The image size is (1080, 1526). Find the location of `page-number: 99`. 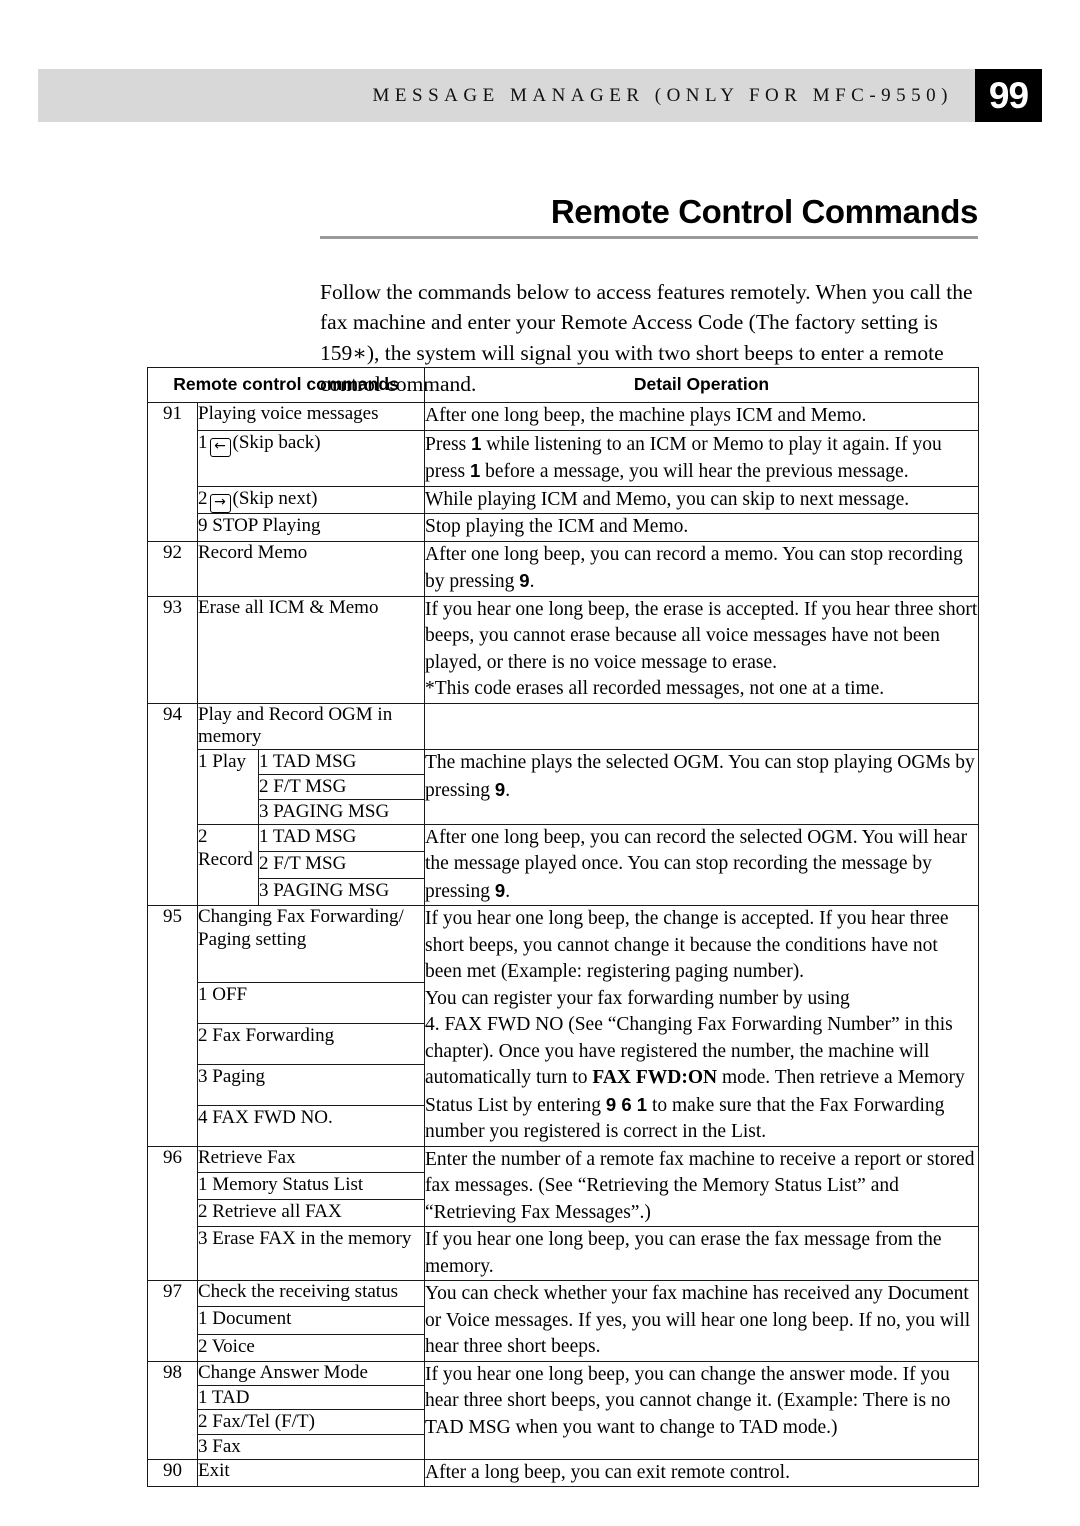

page-number: 99 is located at coordinates (1008, 95).